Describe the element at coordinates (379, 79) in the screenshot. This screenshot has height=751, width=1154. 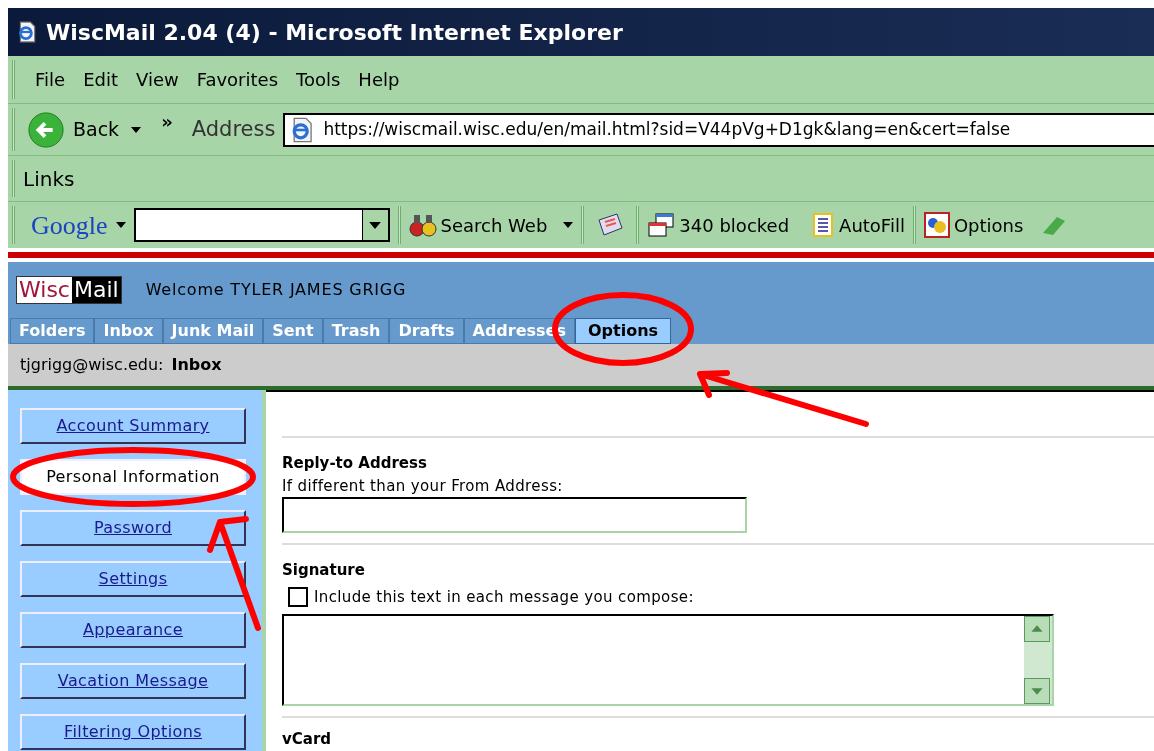
I see `menu-item: Help` at that location.